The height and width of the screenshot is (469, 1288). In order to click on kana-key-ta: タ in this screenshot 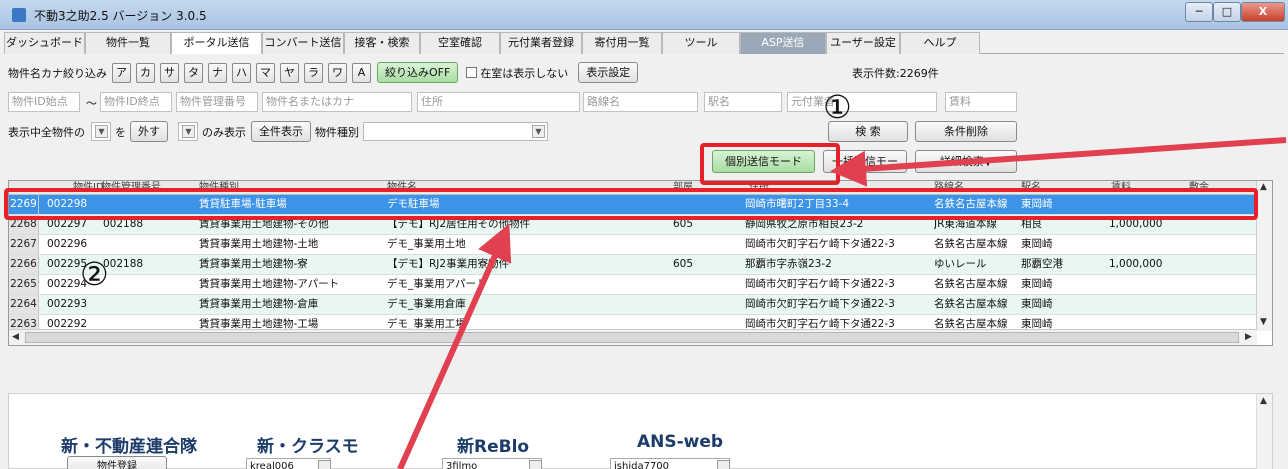, I will do `click(193, 72)`.